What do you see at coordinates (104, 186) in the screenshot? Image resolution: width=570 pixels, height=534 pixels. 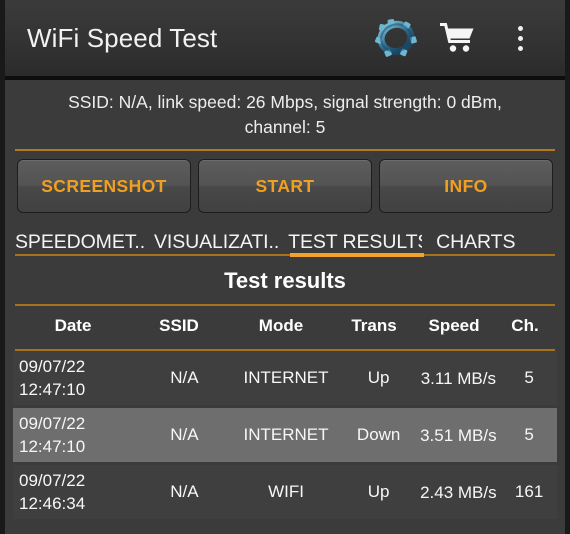 I see `screenshot-button: SCREENSHOT` at bounding box center [104, 186].